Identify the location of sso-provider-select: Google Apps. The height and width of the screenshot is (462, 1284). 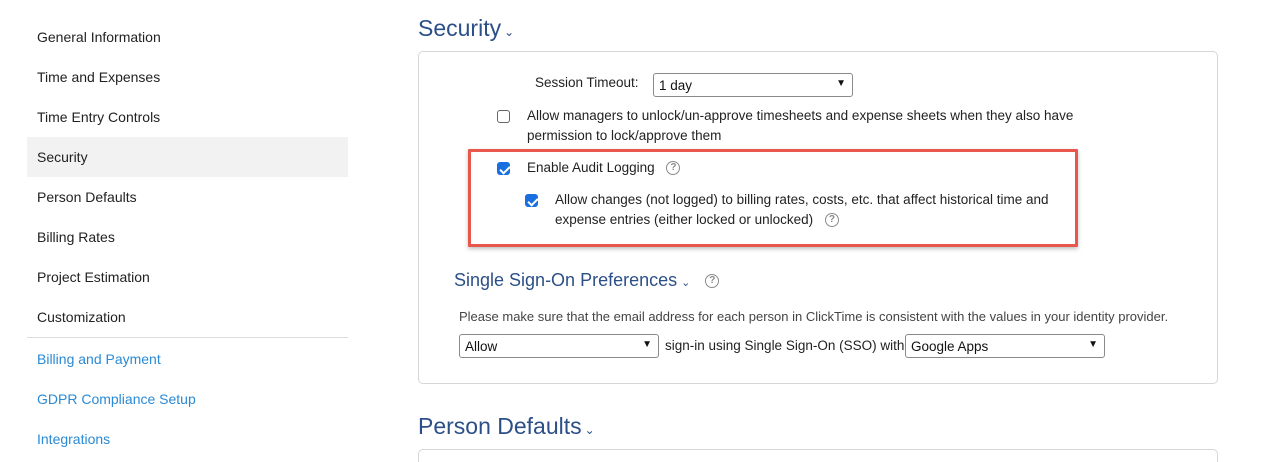
(1005, 346).